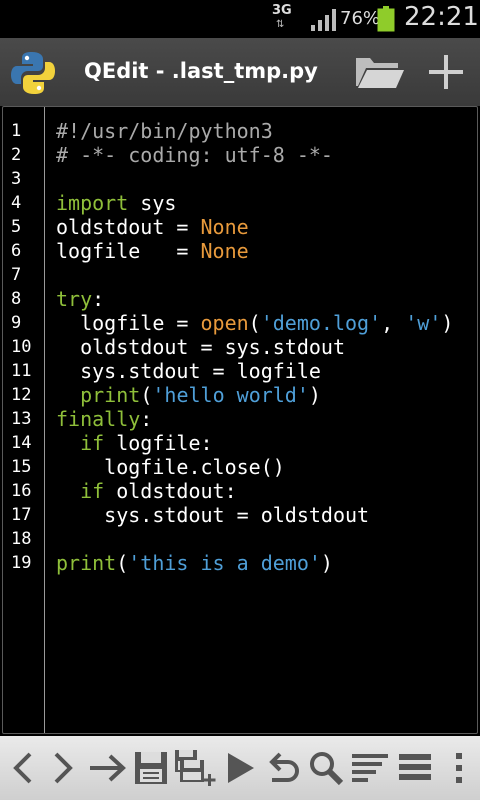  What do you see at coordinates (240, 491) in the screenshot?
I see `code-line: 16 if oldstdout:` at bounding box center [240, 491].